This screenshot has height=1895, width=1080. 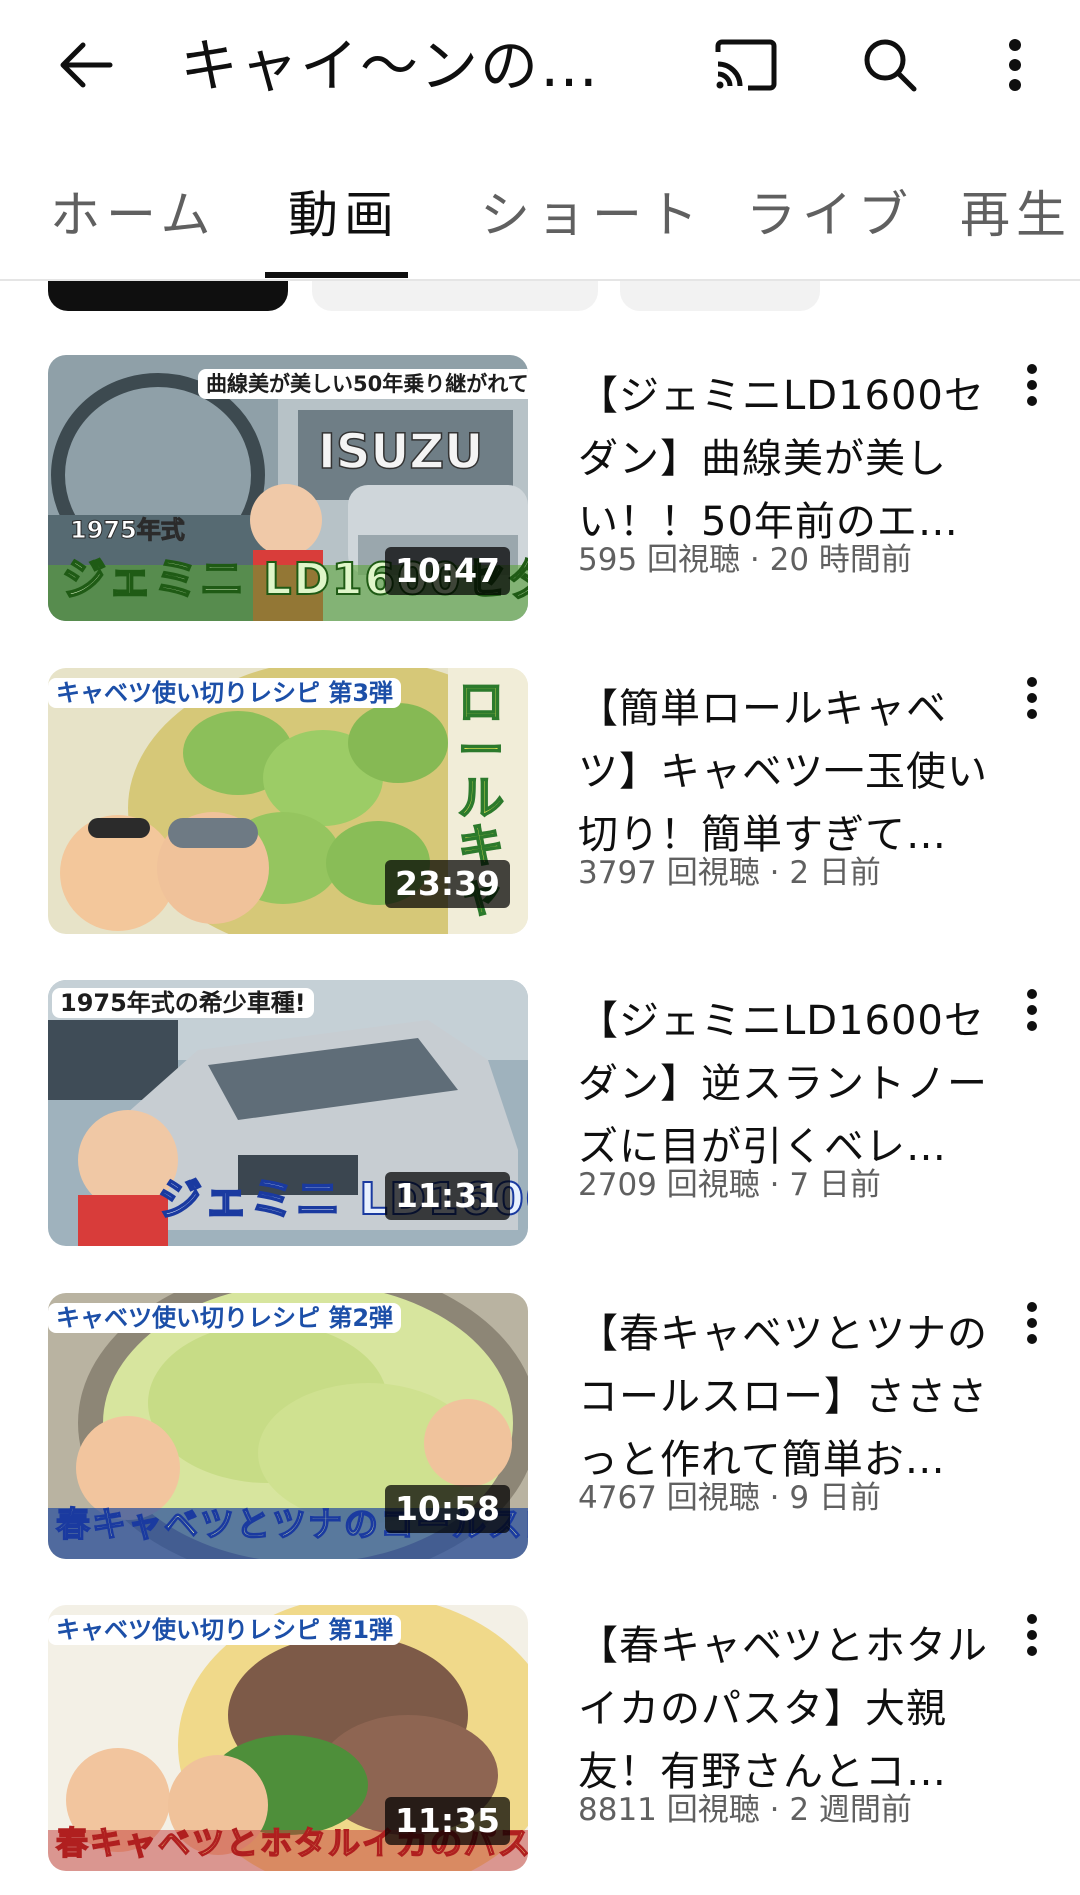 What do you see at coordinates (288, 801) in the screenshot?
I see `video-thumbnail: キャベツ使い切りレシピ 第3弾 ロールキャ 23:39` at bounding box center [288, 801].